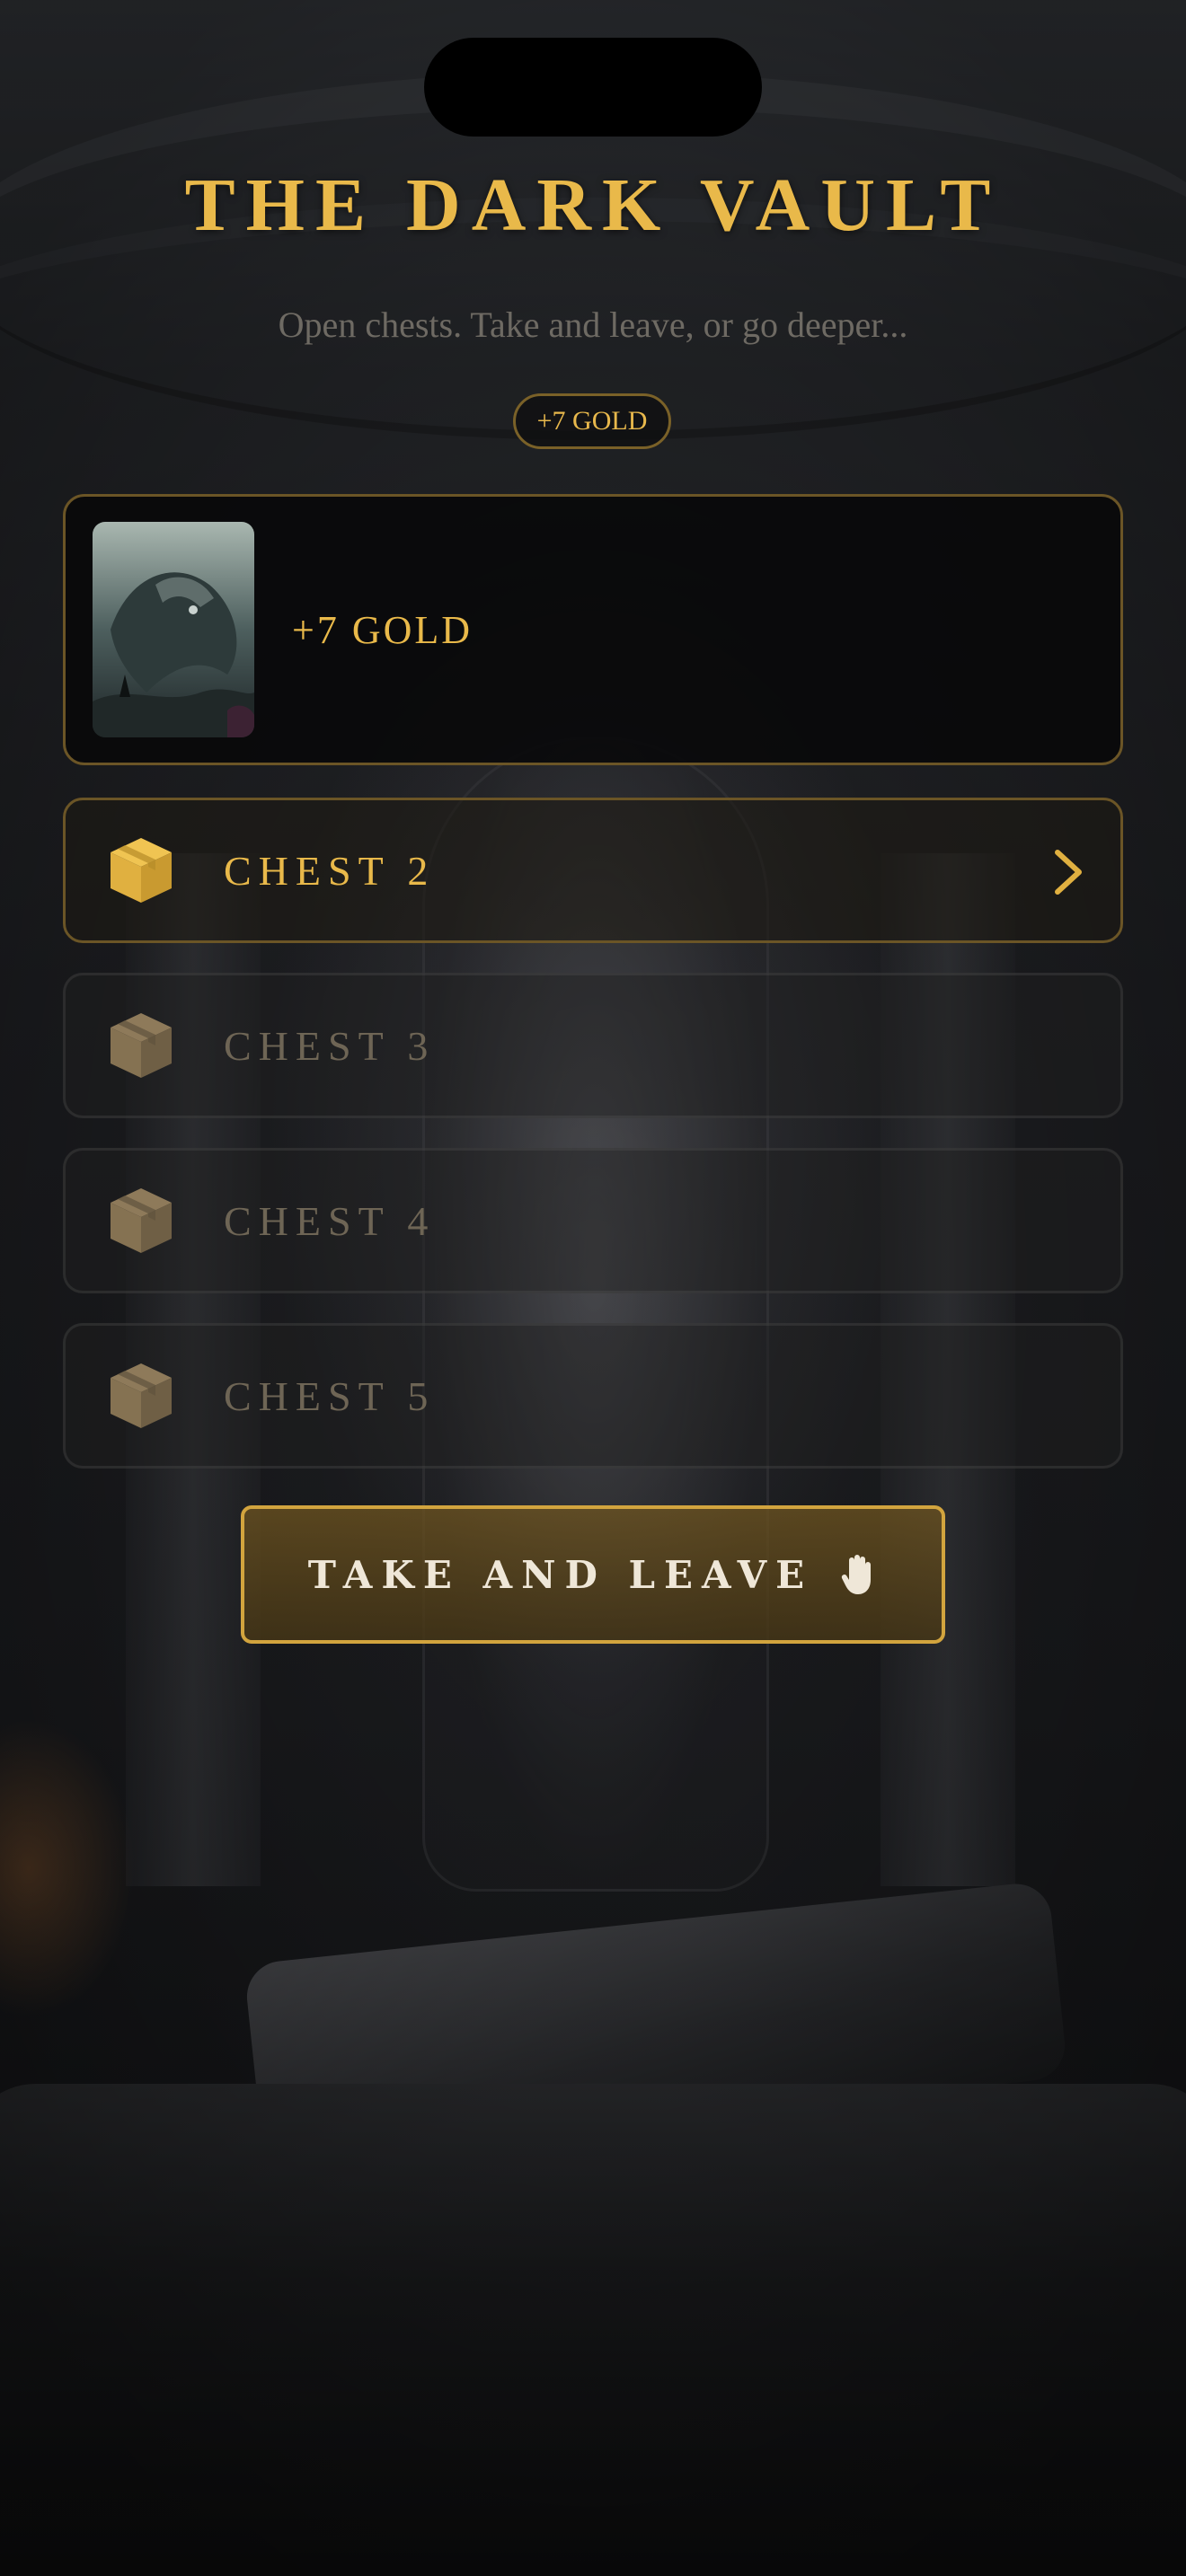  What do you see at coordinates (593, 1220) in the screenshot?
I see `chest-row-4: CHEST 4` at bounding box center [593, 1220].